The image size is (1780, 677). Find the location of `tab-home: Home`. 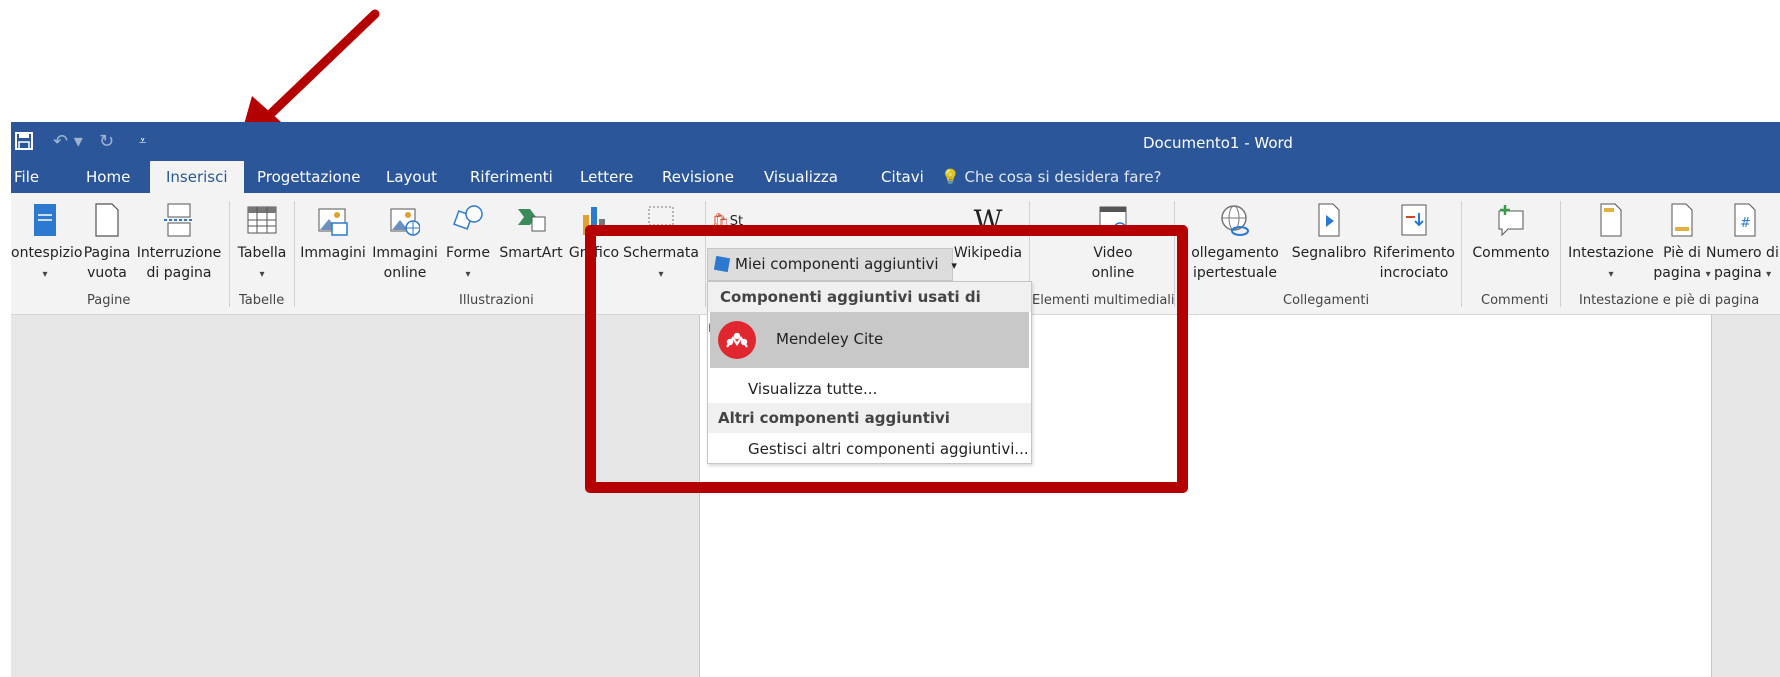

tab-home: Home is located at coordinates (108, 177).